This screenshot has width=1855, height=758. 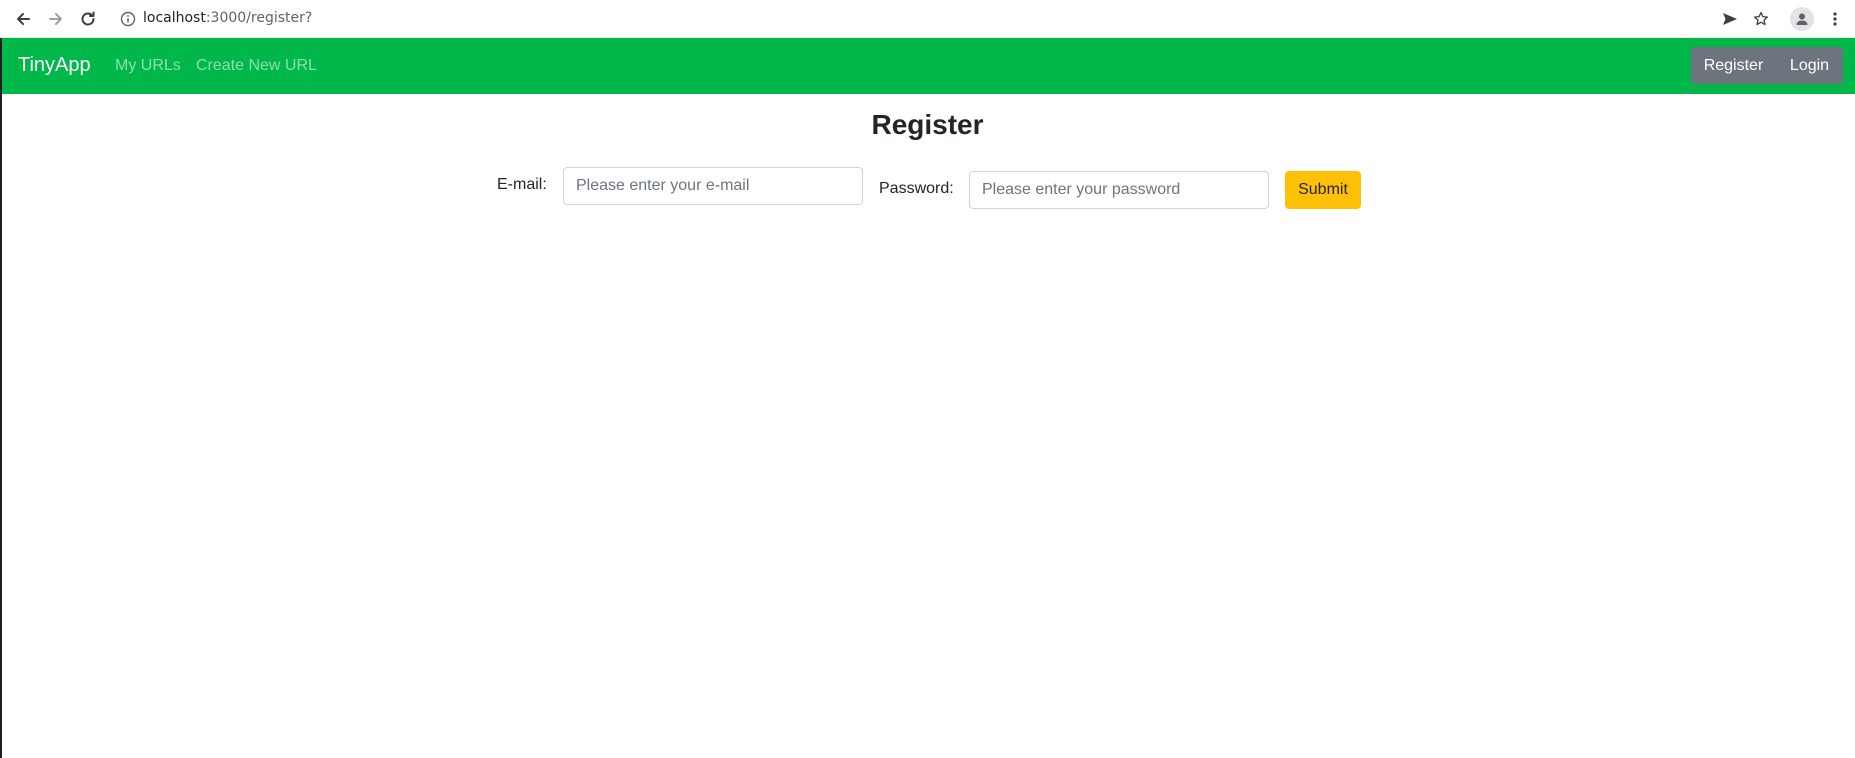 I want to click on reload-button, so click(x=88, y=19).